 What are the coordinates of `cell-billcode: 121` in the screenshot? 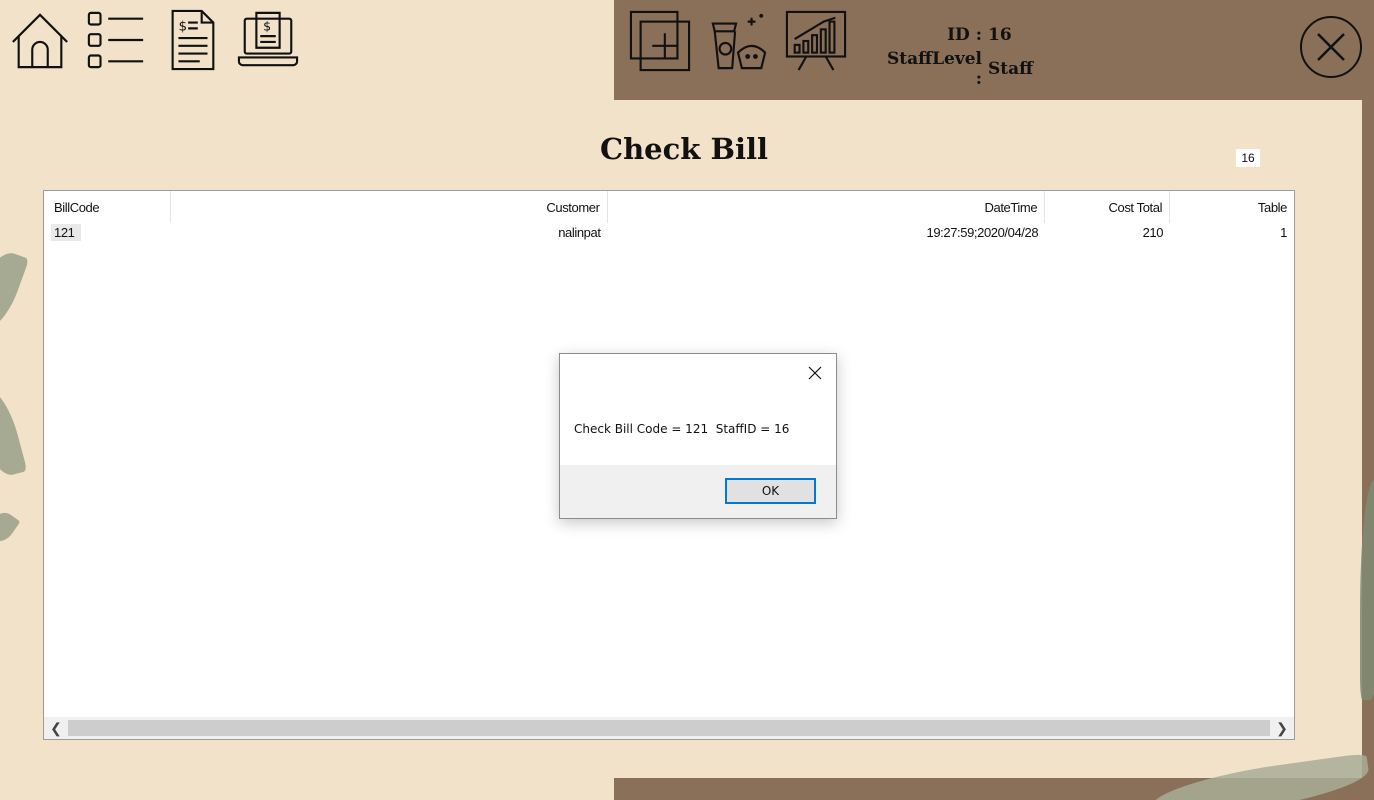 It's located at (107, 233).